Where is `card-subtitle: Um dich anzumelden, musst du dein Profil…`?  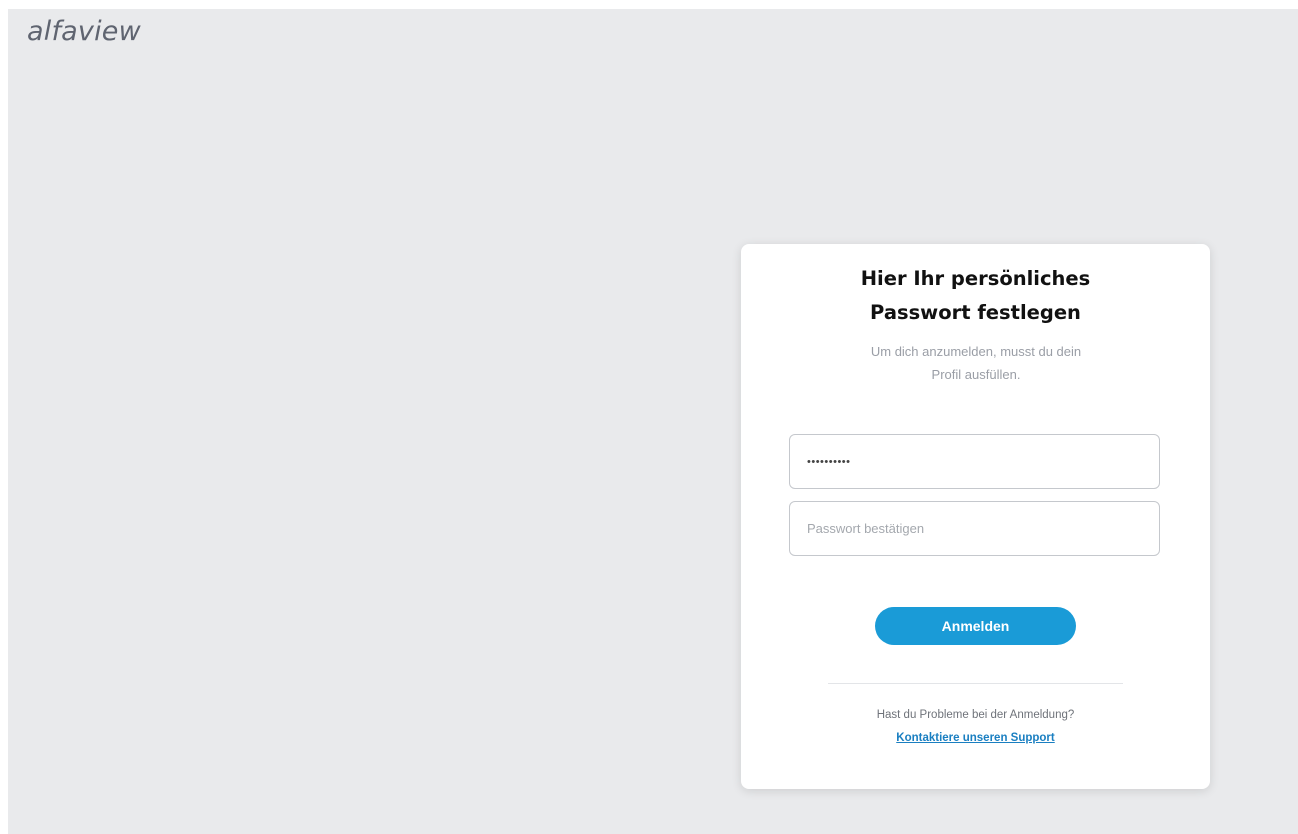 card-subtitle: Um dich anzumelden, musst du dein Profil… is located at coordinates (976, 363).